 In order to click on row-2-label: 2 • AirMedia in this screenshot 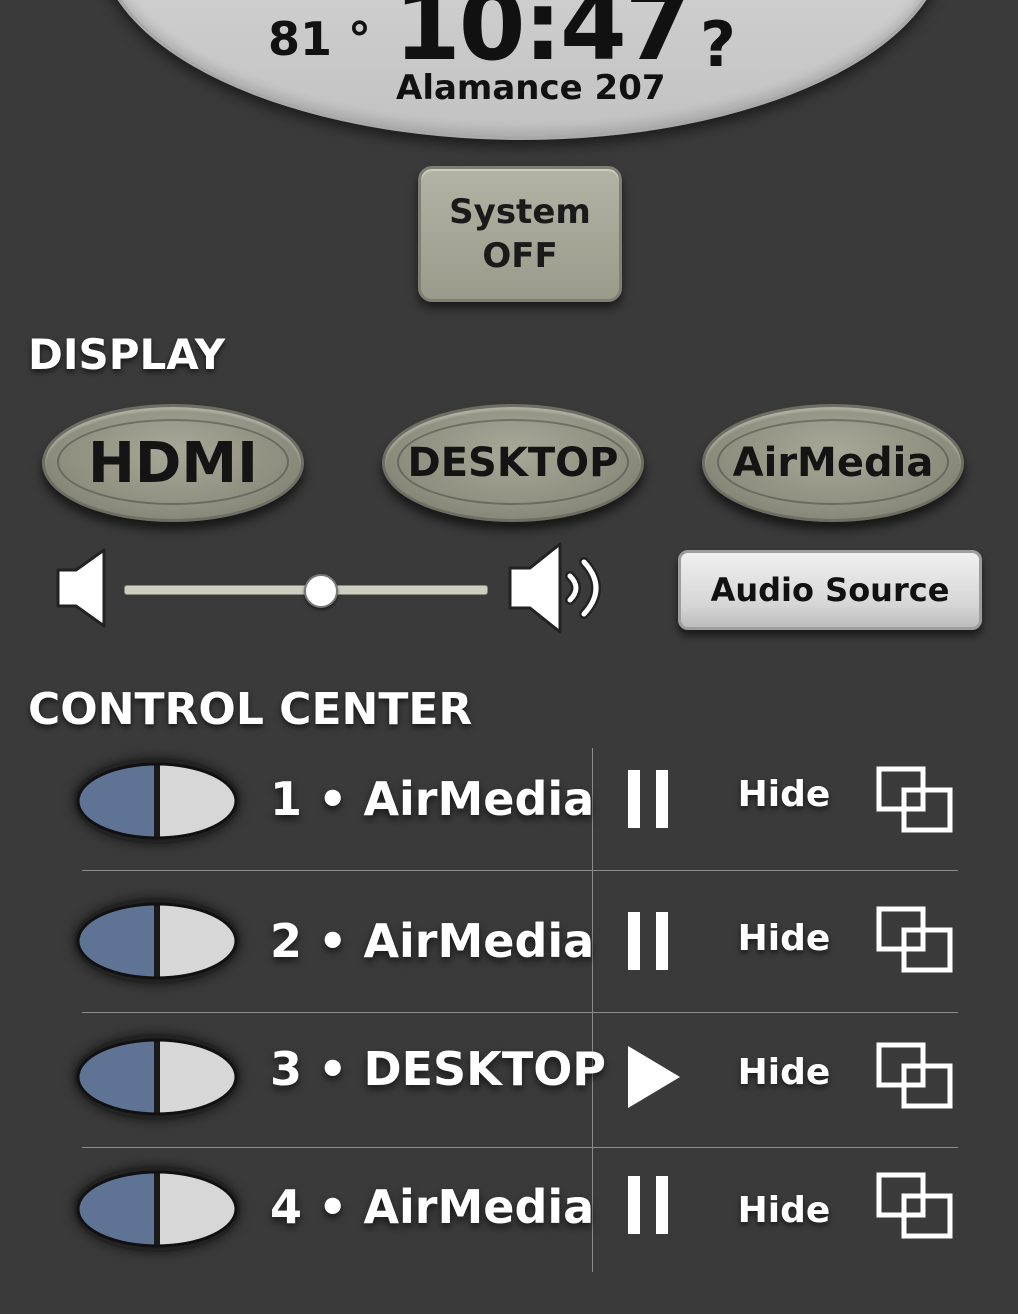, I will do `click(432, 941)`.